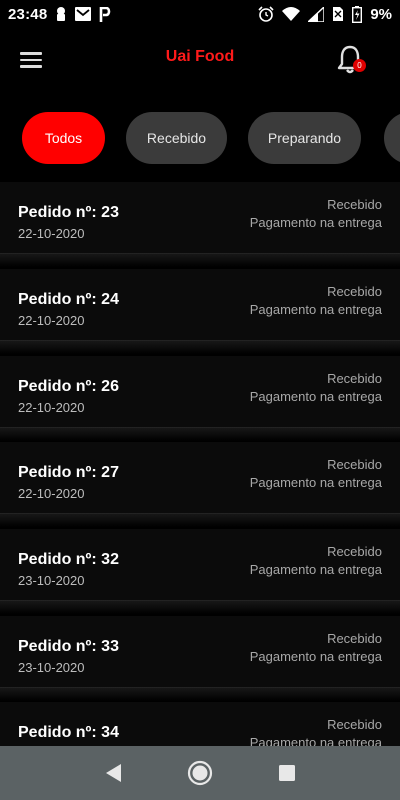 This screenshot has height=800, width=400. What do you see at coordinates (350, 60) in the screenshot?
I see `notifications-button: 0` at bounding box center [350, 60].